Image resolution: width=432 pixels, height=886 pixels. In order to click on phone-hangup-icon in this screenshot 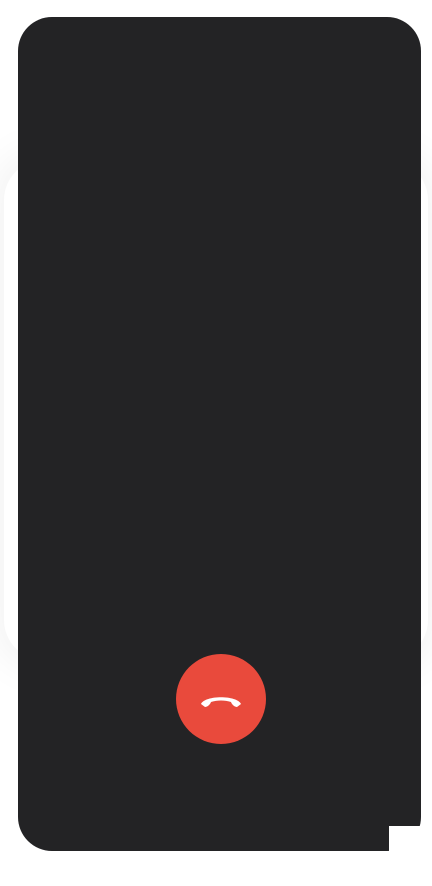, I will do `click(221, 702)`.